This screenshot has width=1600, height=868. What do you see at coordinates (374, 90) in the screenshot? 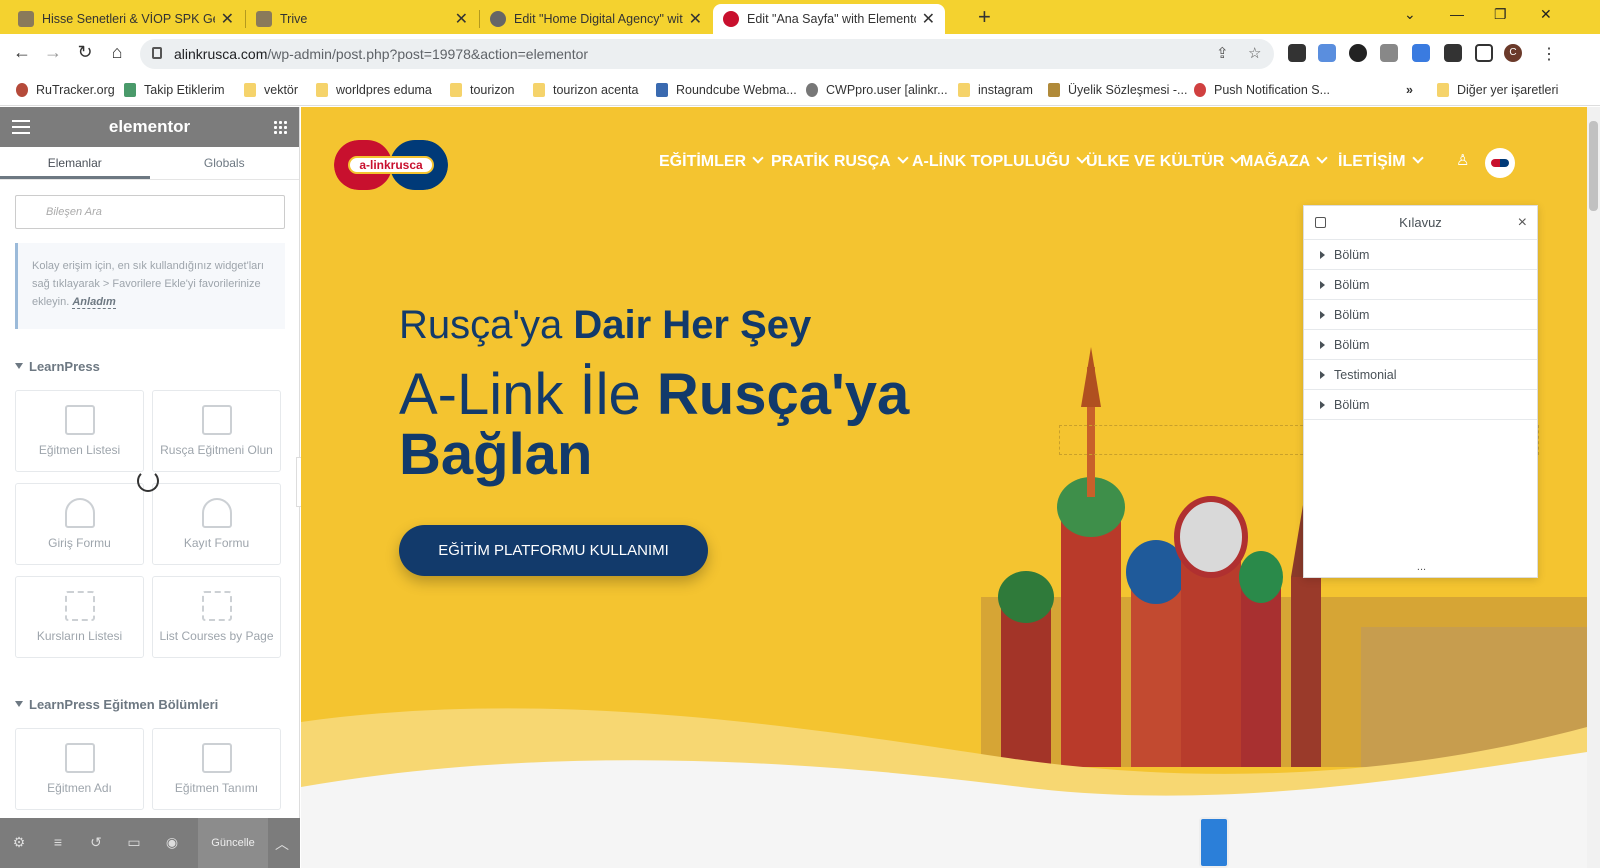
I see `bookmark-folder: worldpres eduma` at bounding box center [374, 90].